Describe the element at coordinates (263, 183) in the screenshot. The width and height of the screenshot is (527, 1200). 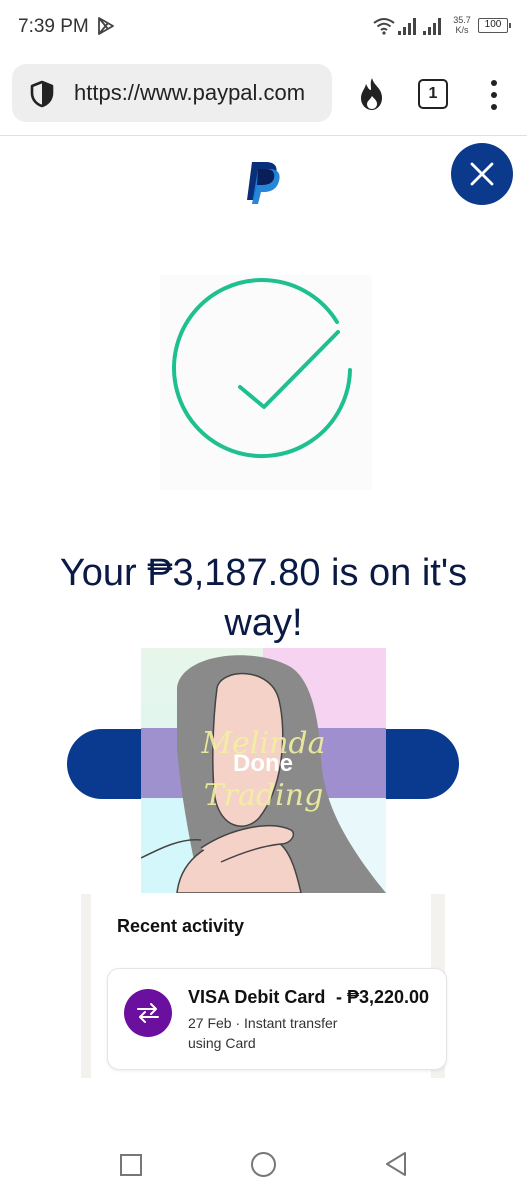
I see `paypal-logo` at that location.